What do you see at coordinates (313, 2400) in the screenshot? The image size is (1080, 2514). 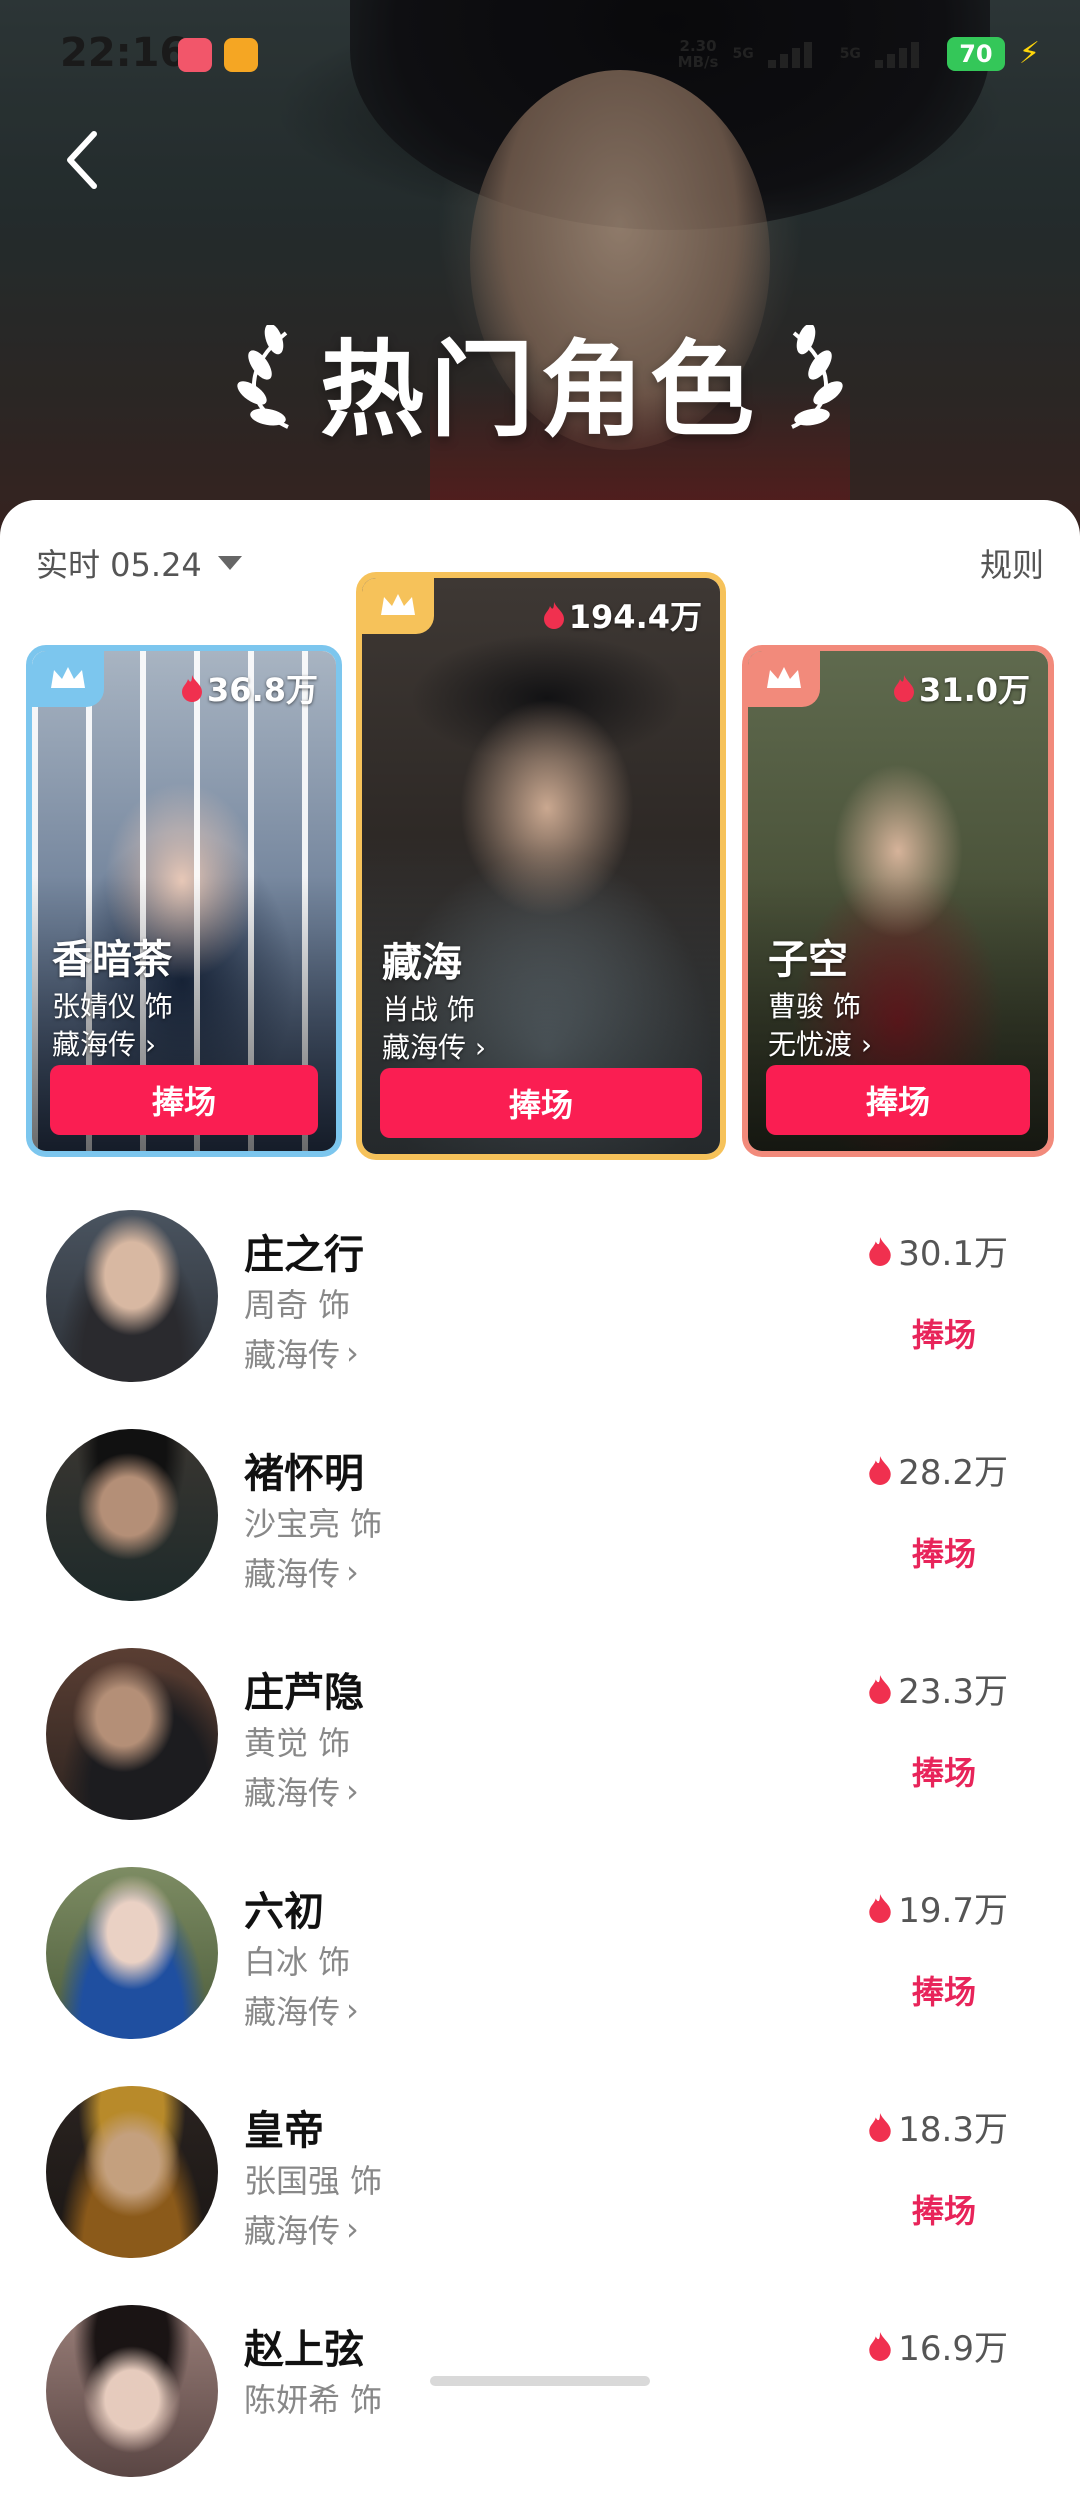 I see `actor-name: 陈妍希 饰` at bounding box center [313, 2400].